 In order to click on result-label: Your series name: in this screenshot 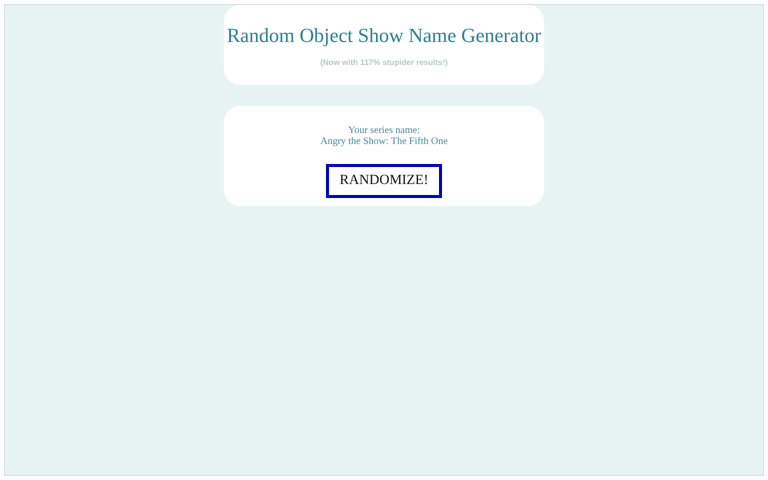, I will do `click(384, 130)`.